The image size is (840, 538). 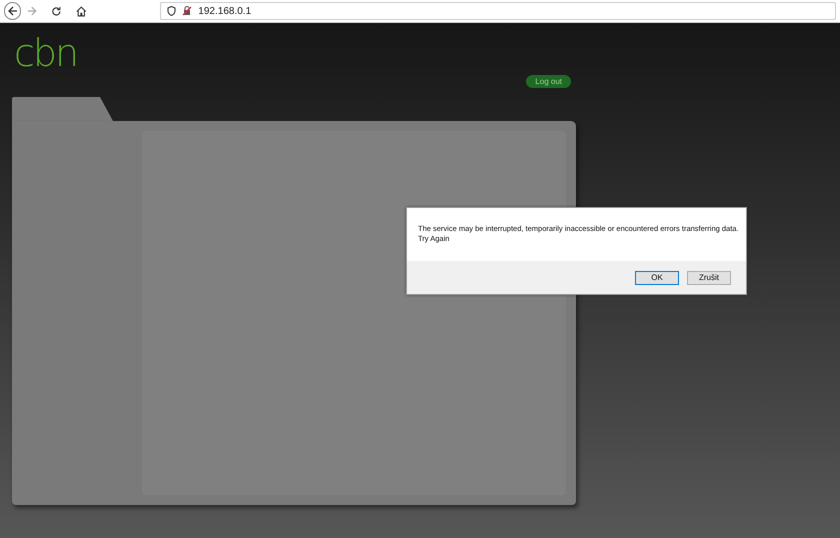 I want to click on home-icon, so click(x=81, y=11).